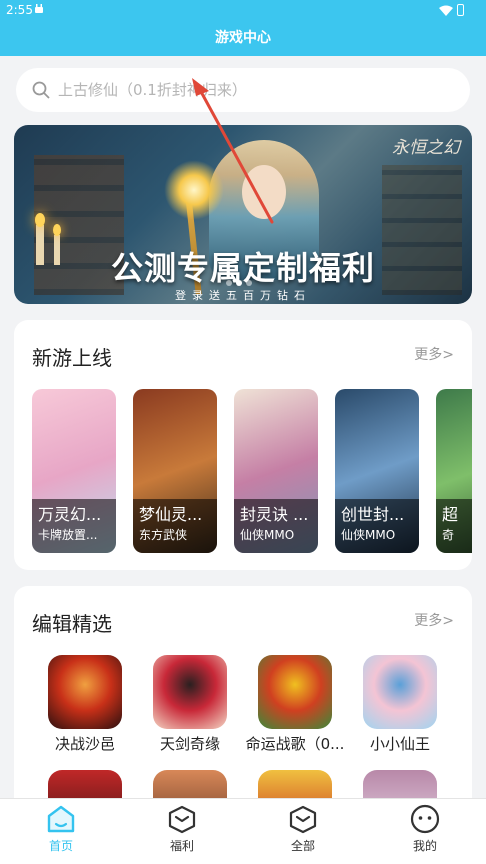 This screenshot has width=486, height=864. Describe the element at coordinates (41, 90) in the screenshot. I see `search-icon` at that location.